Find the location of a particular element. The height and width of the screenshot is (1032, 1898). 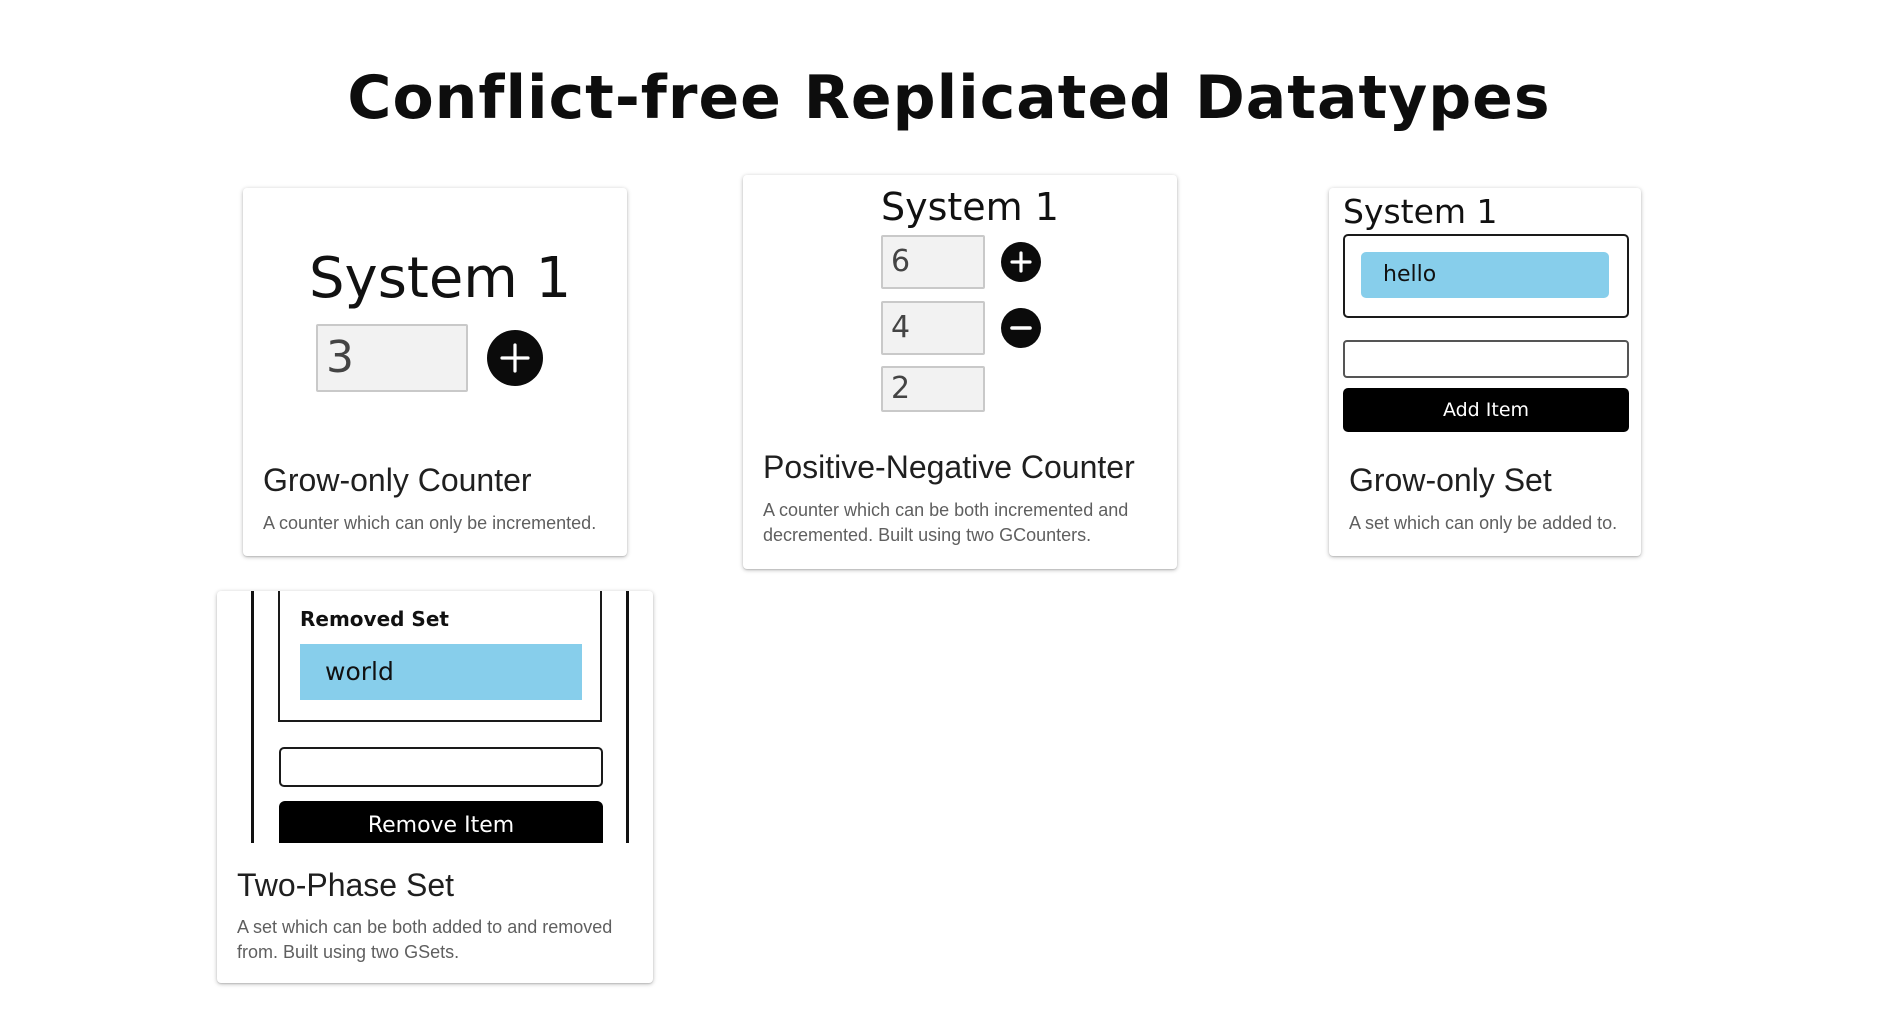

removed-item-chip: world is located at coordinates (441, 672).